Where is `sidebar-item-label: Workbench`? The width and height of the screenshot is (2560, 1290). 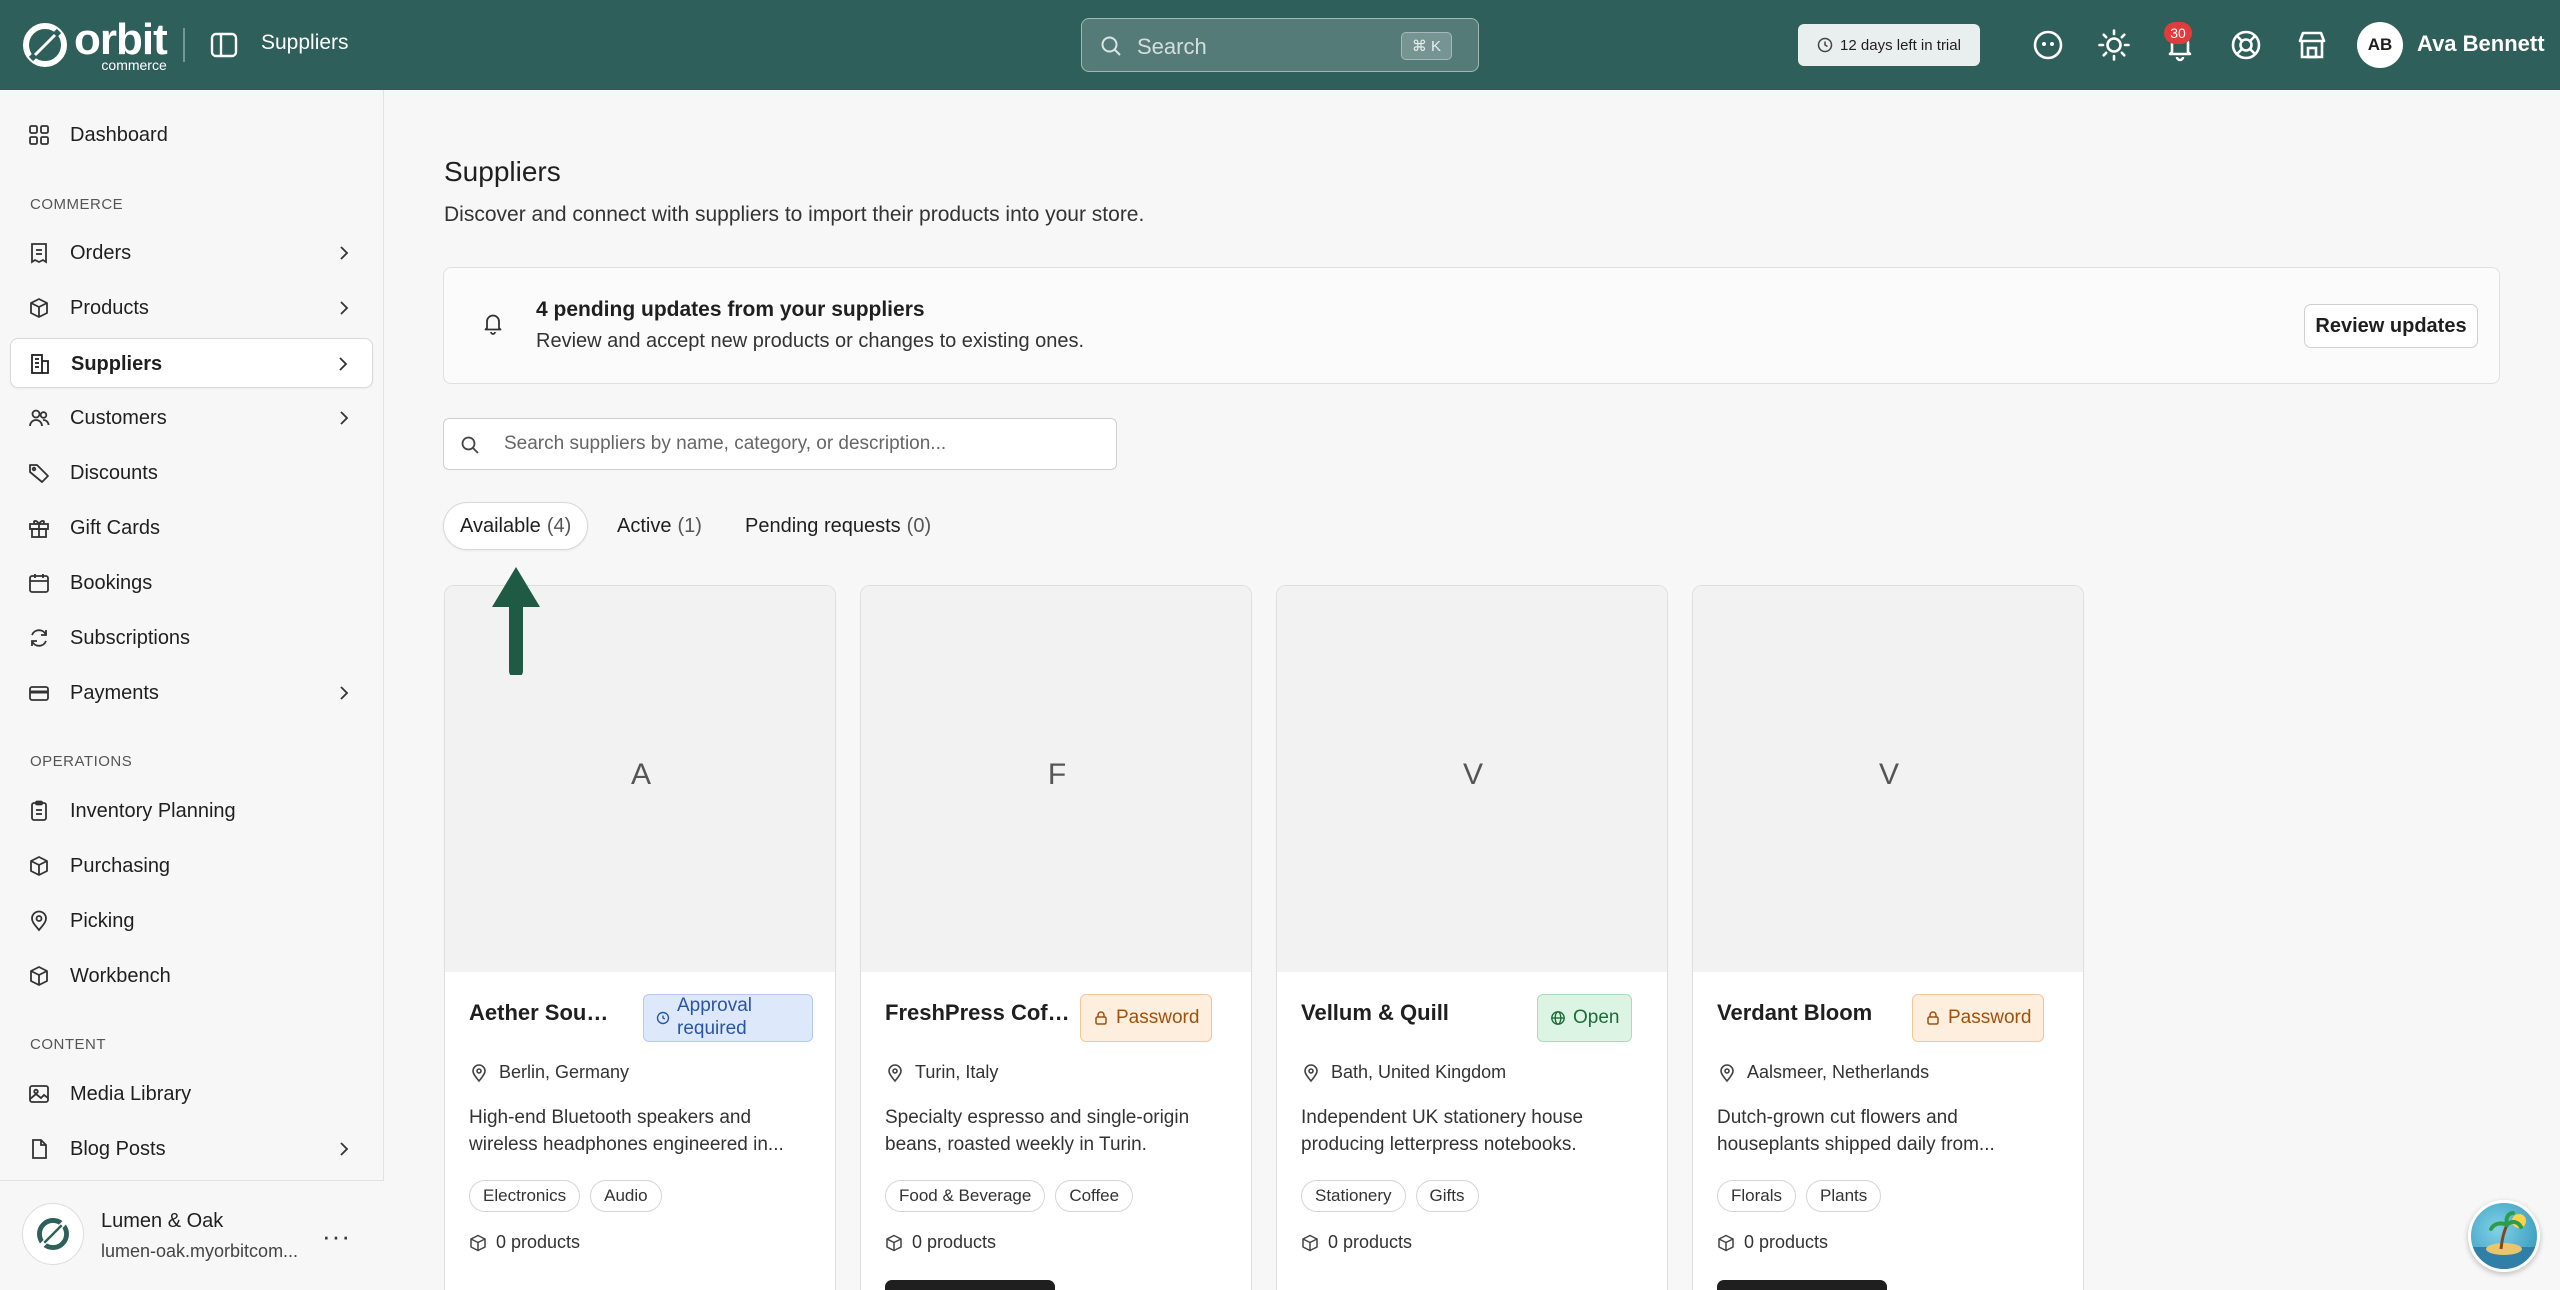 sidebar-item-label: Workbench is located at coordinates (120, 976).